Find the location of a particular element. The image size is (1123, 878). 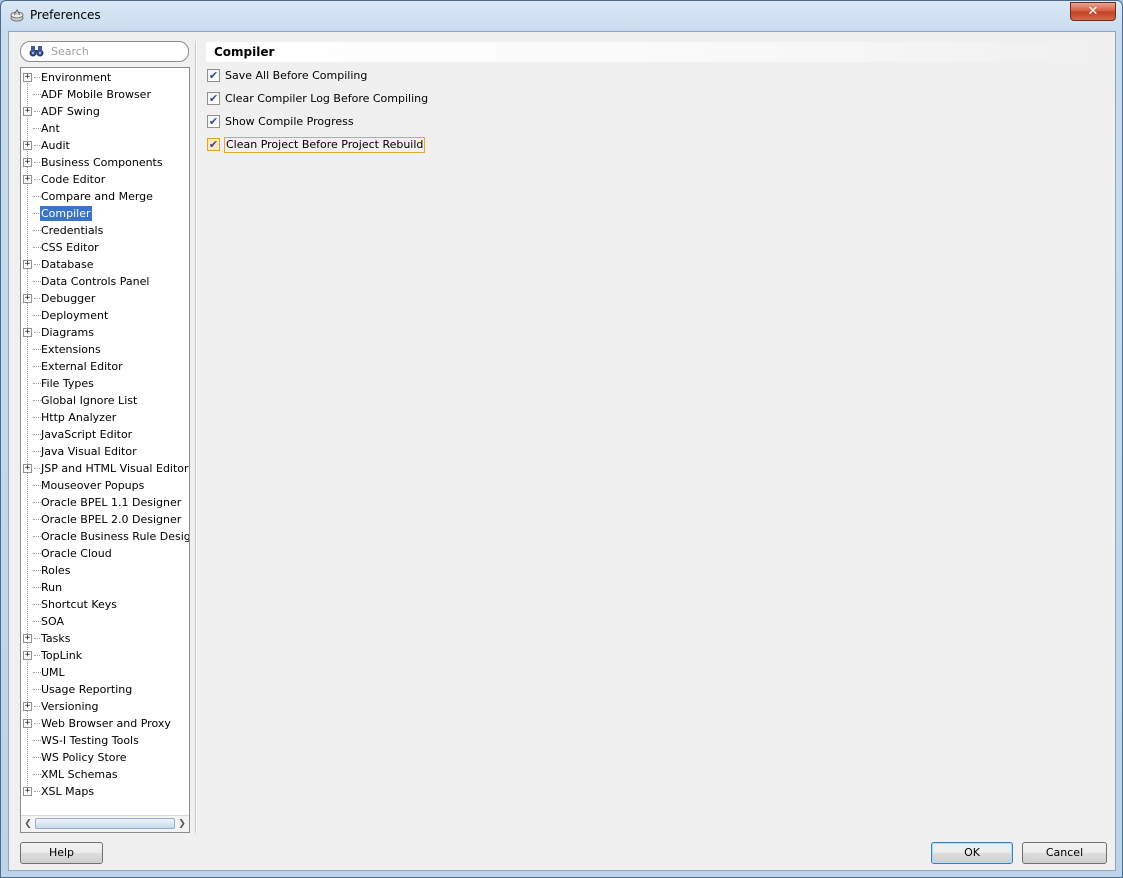

tree-item-label: Deployment is located at coordinates (74, 315).